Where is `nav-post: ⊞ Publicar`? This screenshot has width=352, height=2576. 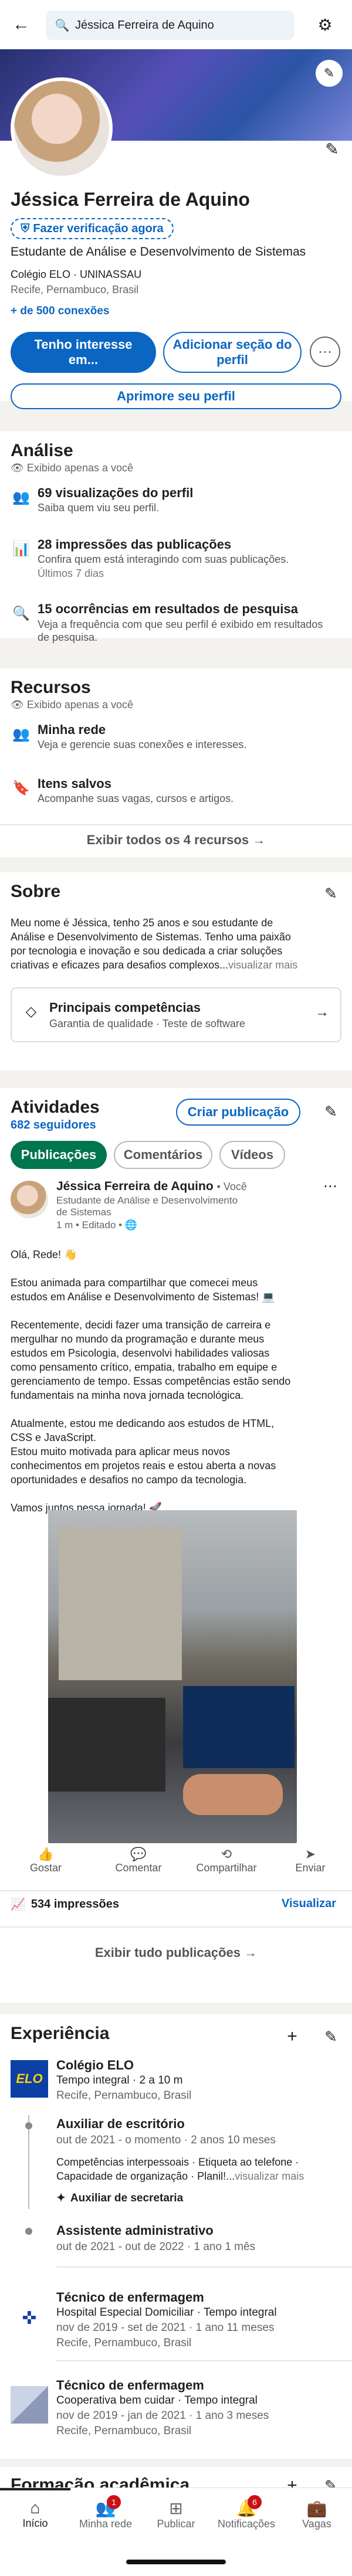 nav-post: ⊞ Publicar is located at coordinates (176, 2514).